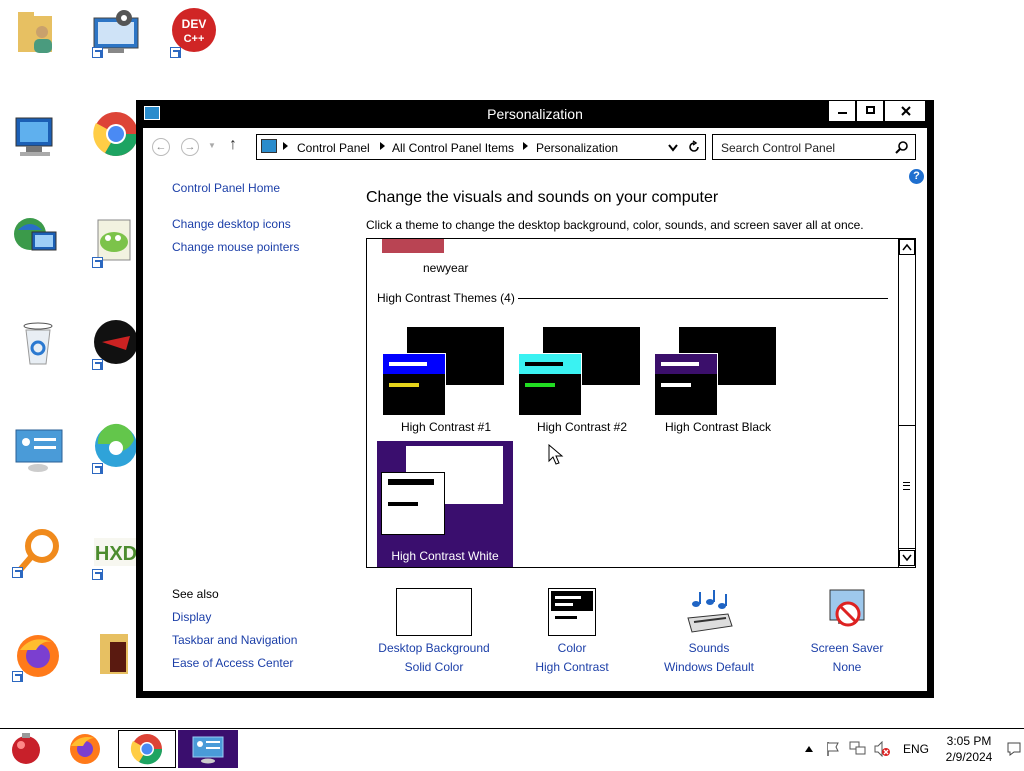  Describe the element at coordinates (434, 648) in the screenshot. I see `setting-caption: Desktop Background` at that location.